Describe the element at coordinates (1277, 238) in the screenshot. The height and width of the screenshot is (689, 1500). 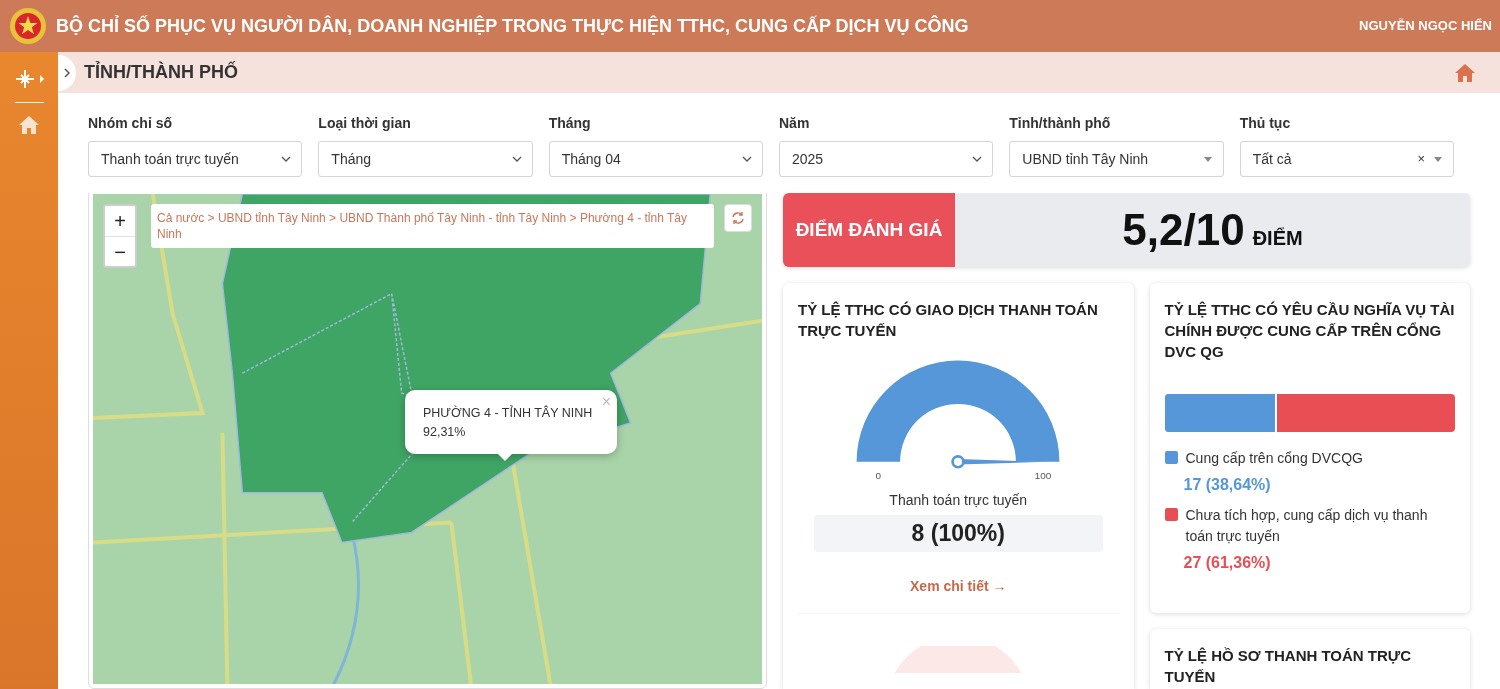
I see `score-unit: ĐIỂM` at that location.